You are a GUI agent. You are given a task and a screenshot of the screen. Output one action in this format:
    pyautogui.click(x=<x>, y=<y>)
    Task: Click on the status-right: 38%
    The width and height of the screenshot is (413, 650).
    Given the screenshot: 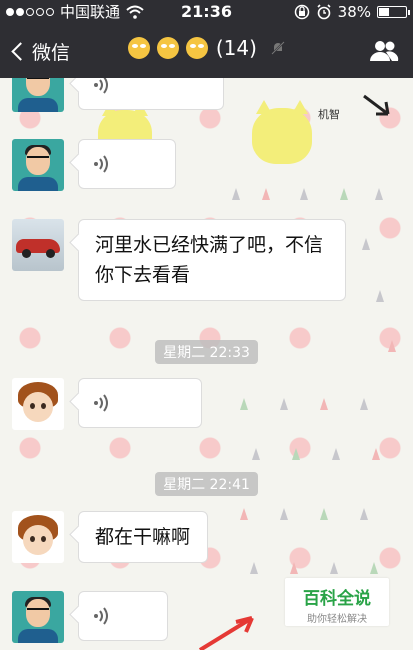 What is the action you would take?
    pyautogui.click(x=352, y=12)
    